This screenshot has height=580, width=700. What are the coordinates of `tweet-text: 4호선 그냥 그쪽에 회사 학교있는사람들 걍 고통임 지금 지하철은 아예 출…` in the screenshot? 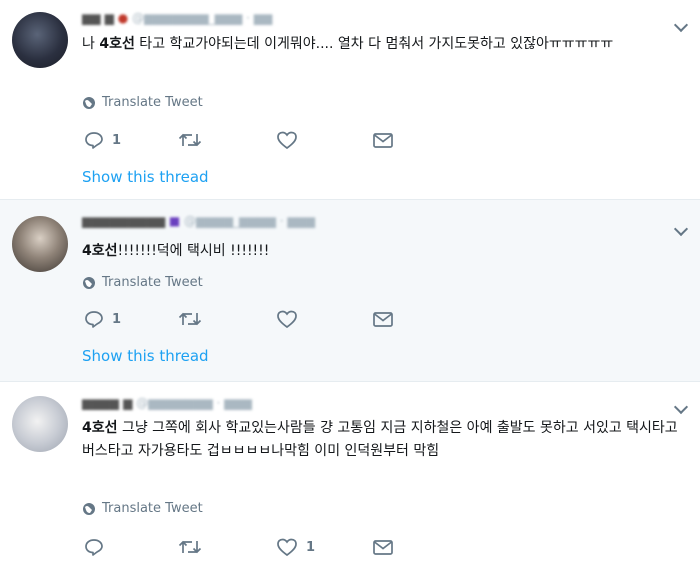 It's located at (384, 440).